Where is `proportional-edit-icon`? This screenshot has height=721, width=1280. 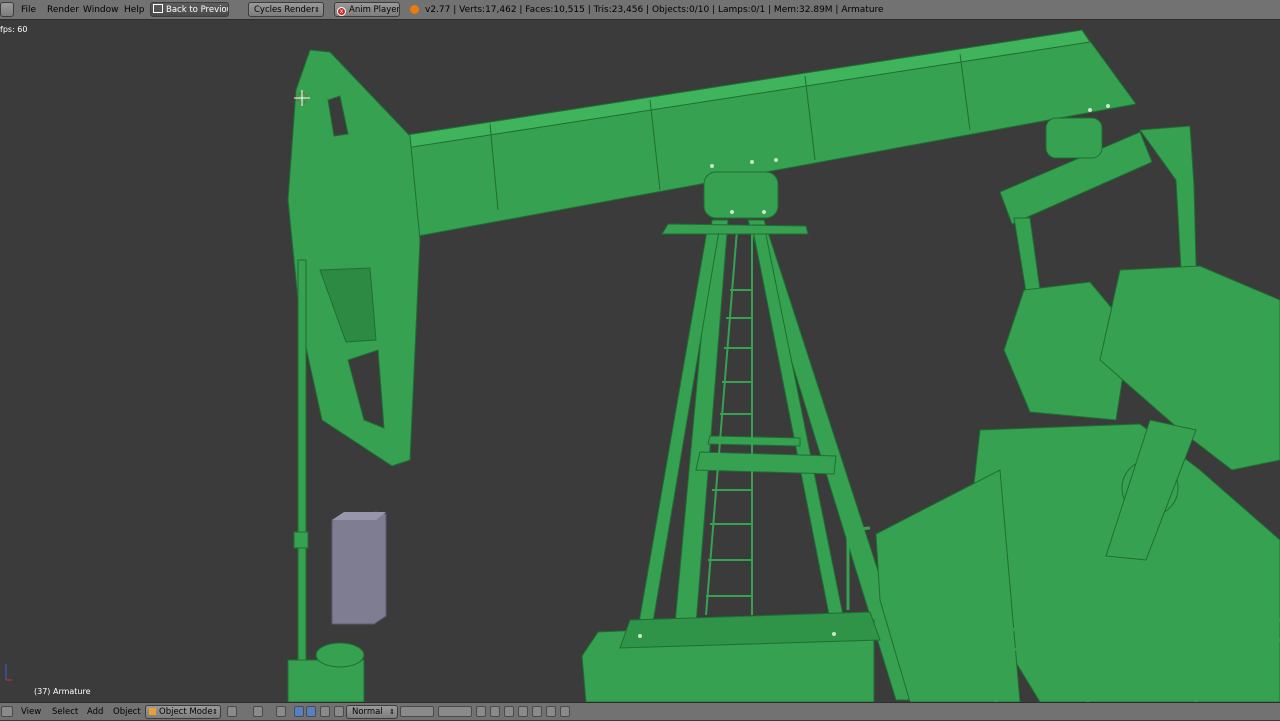 proportional-edit-icon is located at coordinates (495, 711).